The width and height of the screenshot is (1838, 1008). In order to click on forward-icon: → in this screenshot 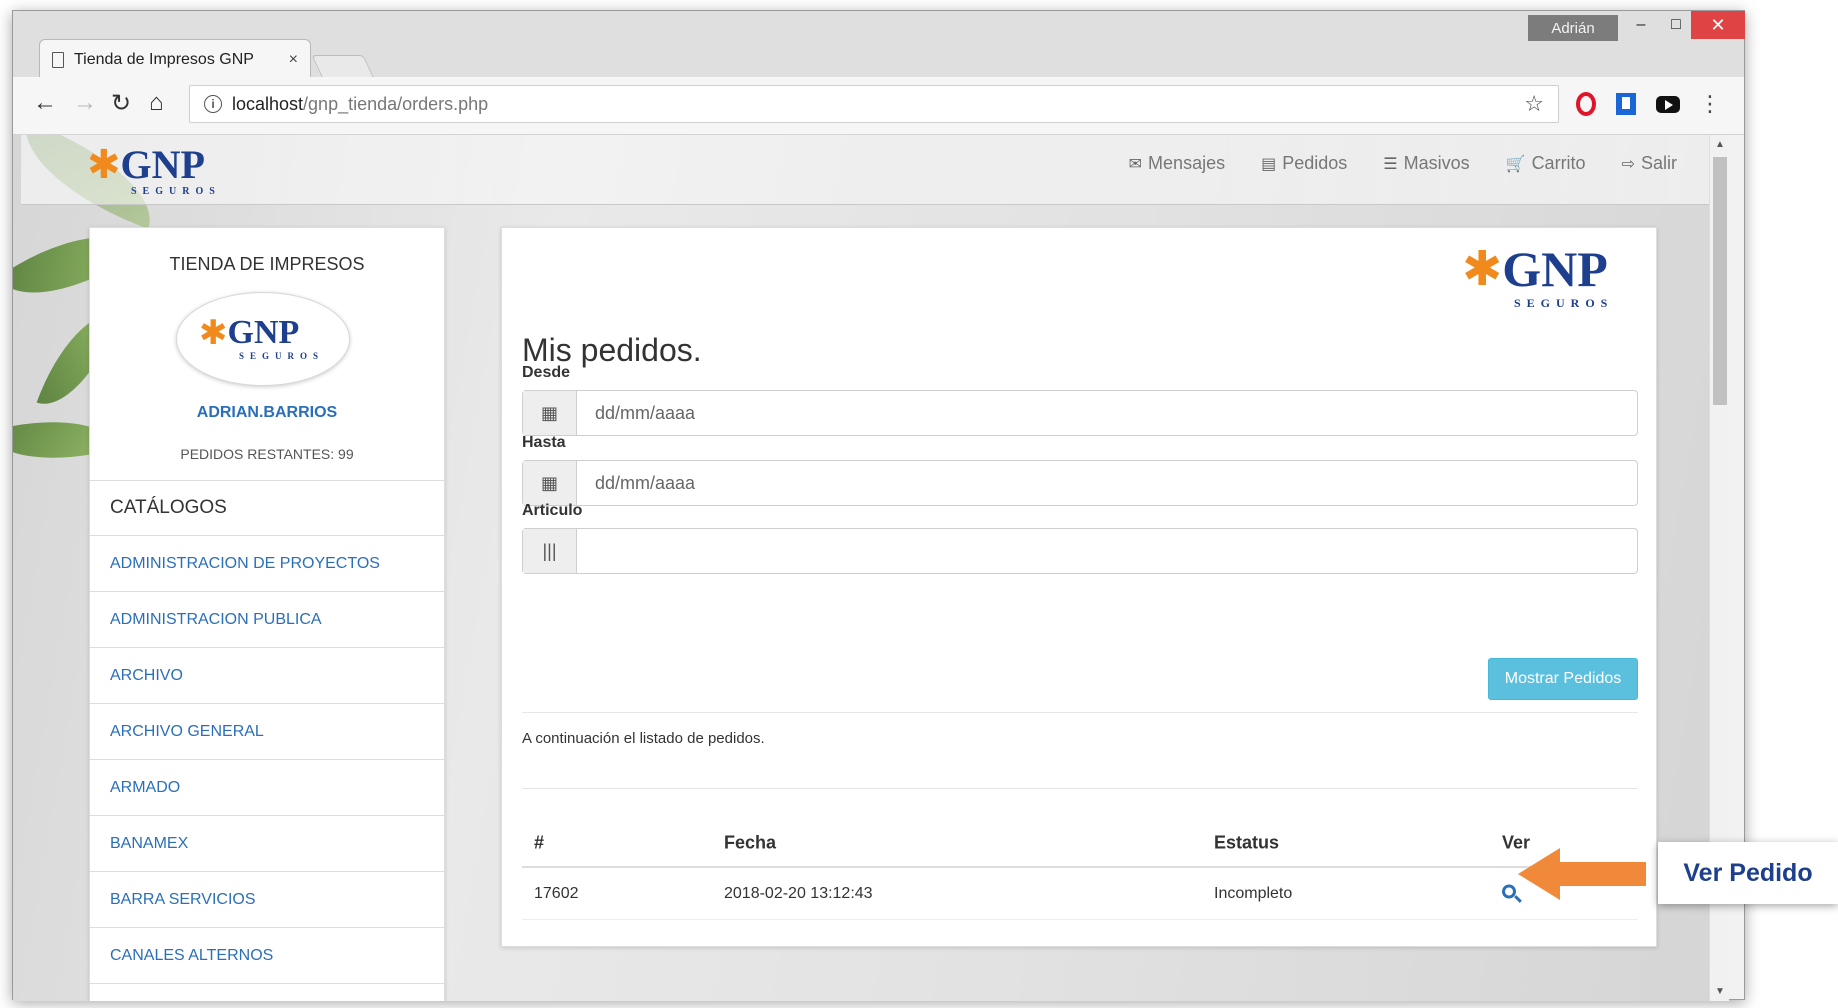, I will do `click(85, 103)`.